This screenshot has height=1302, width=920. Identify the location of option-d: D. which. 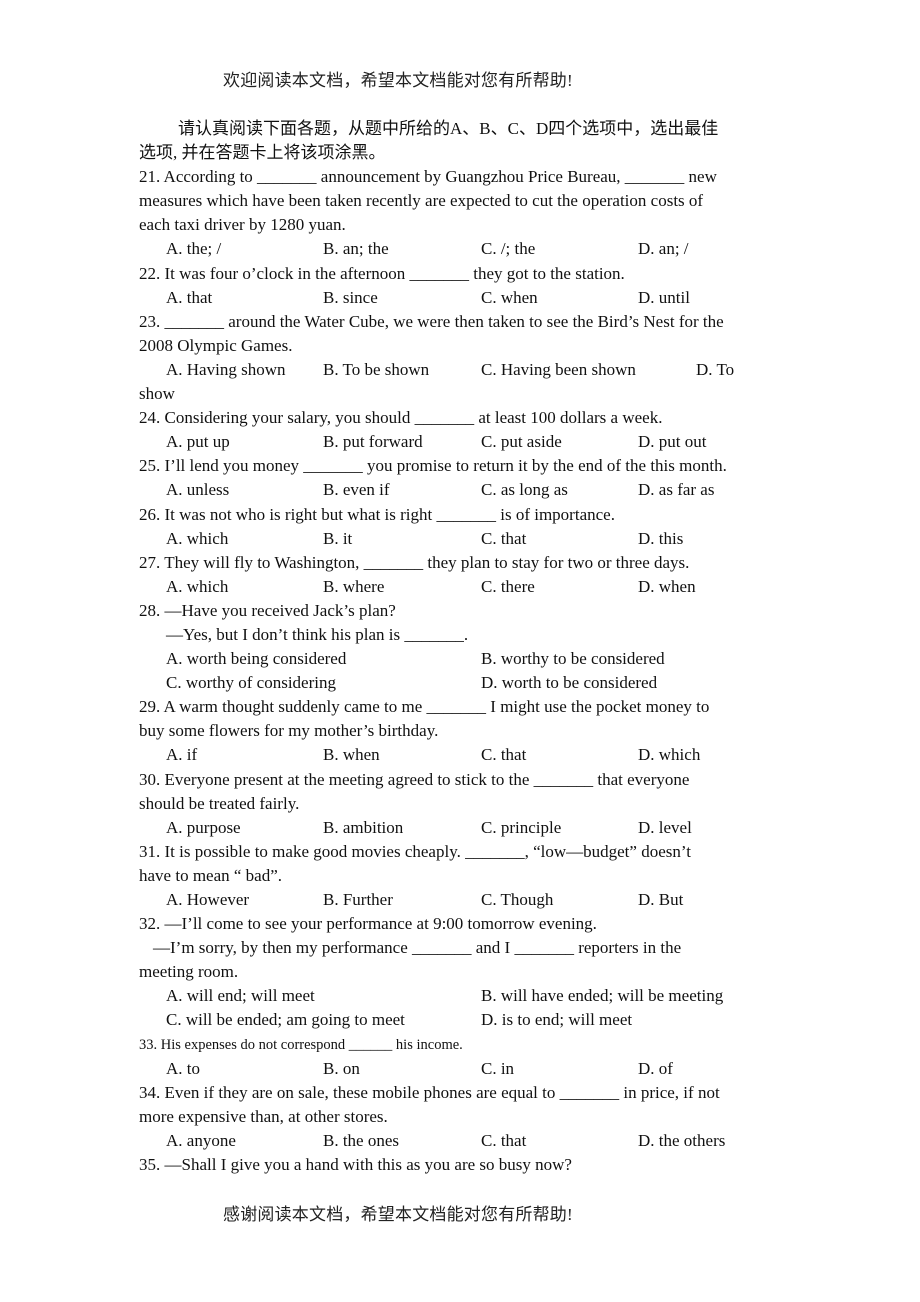
(669, 755).